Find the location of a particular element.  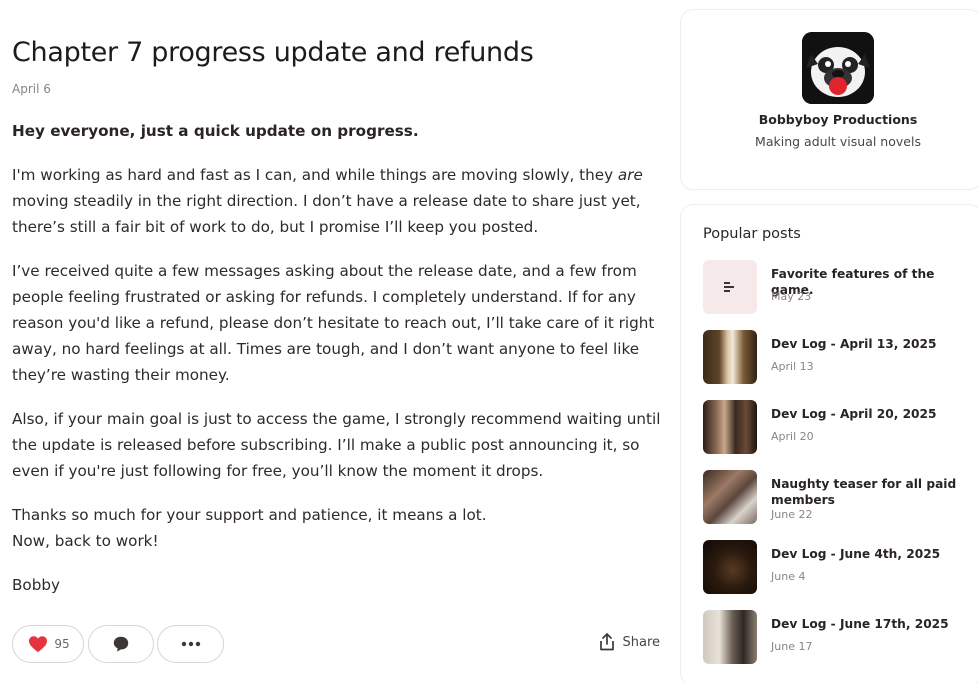

post-signoff: Bobby is located at coordinates (36, 585).